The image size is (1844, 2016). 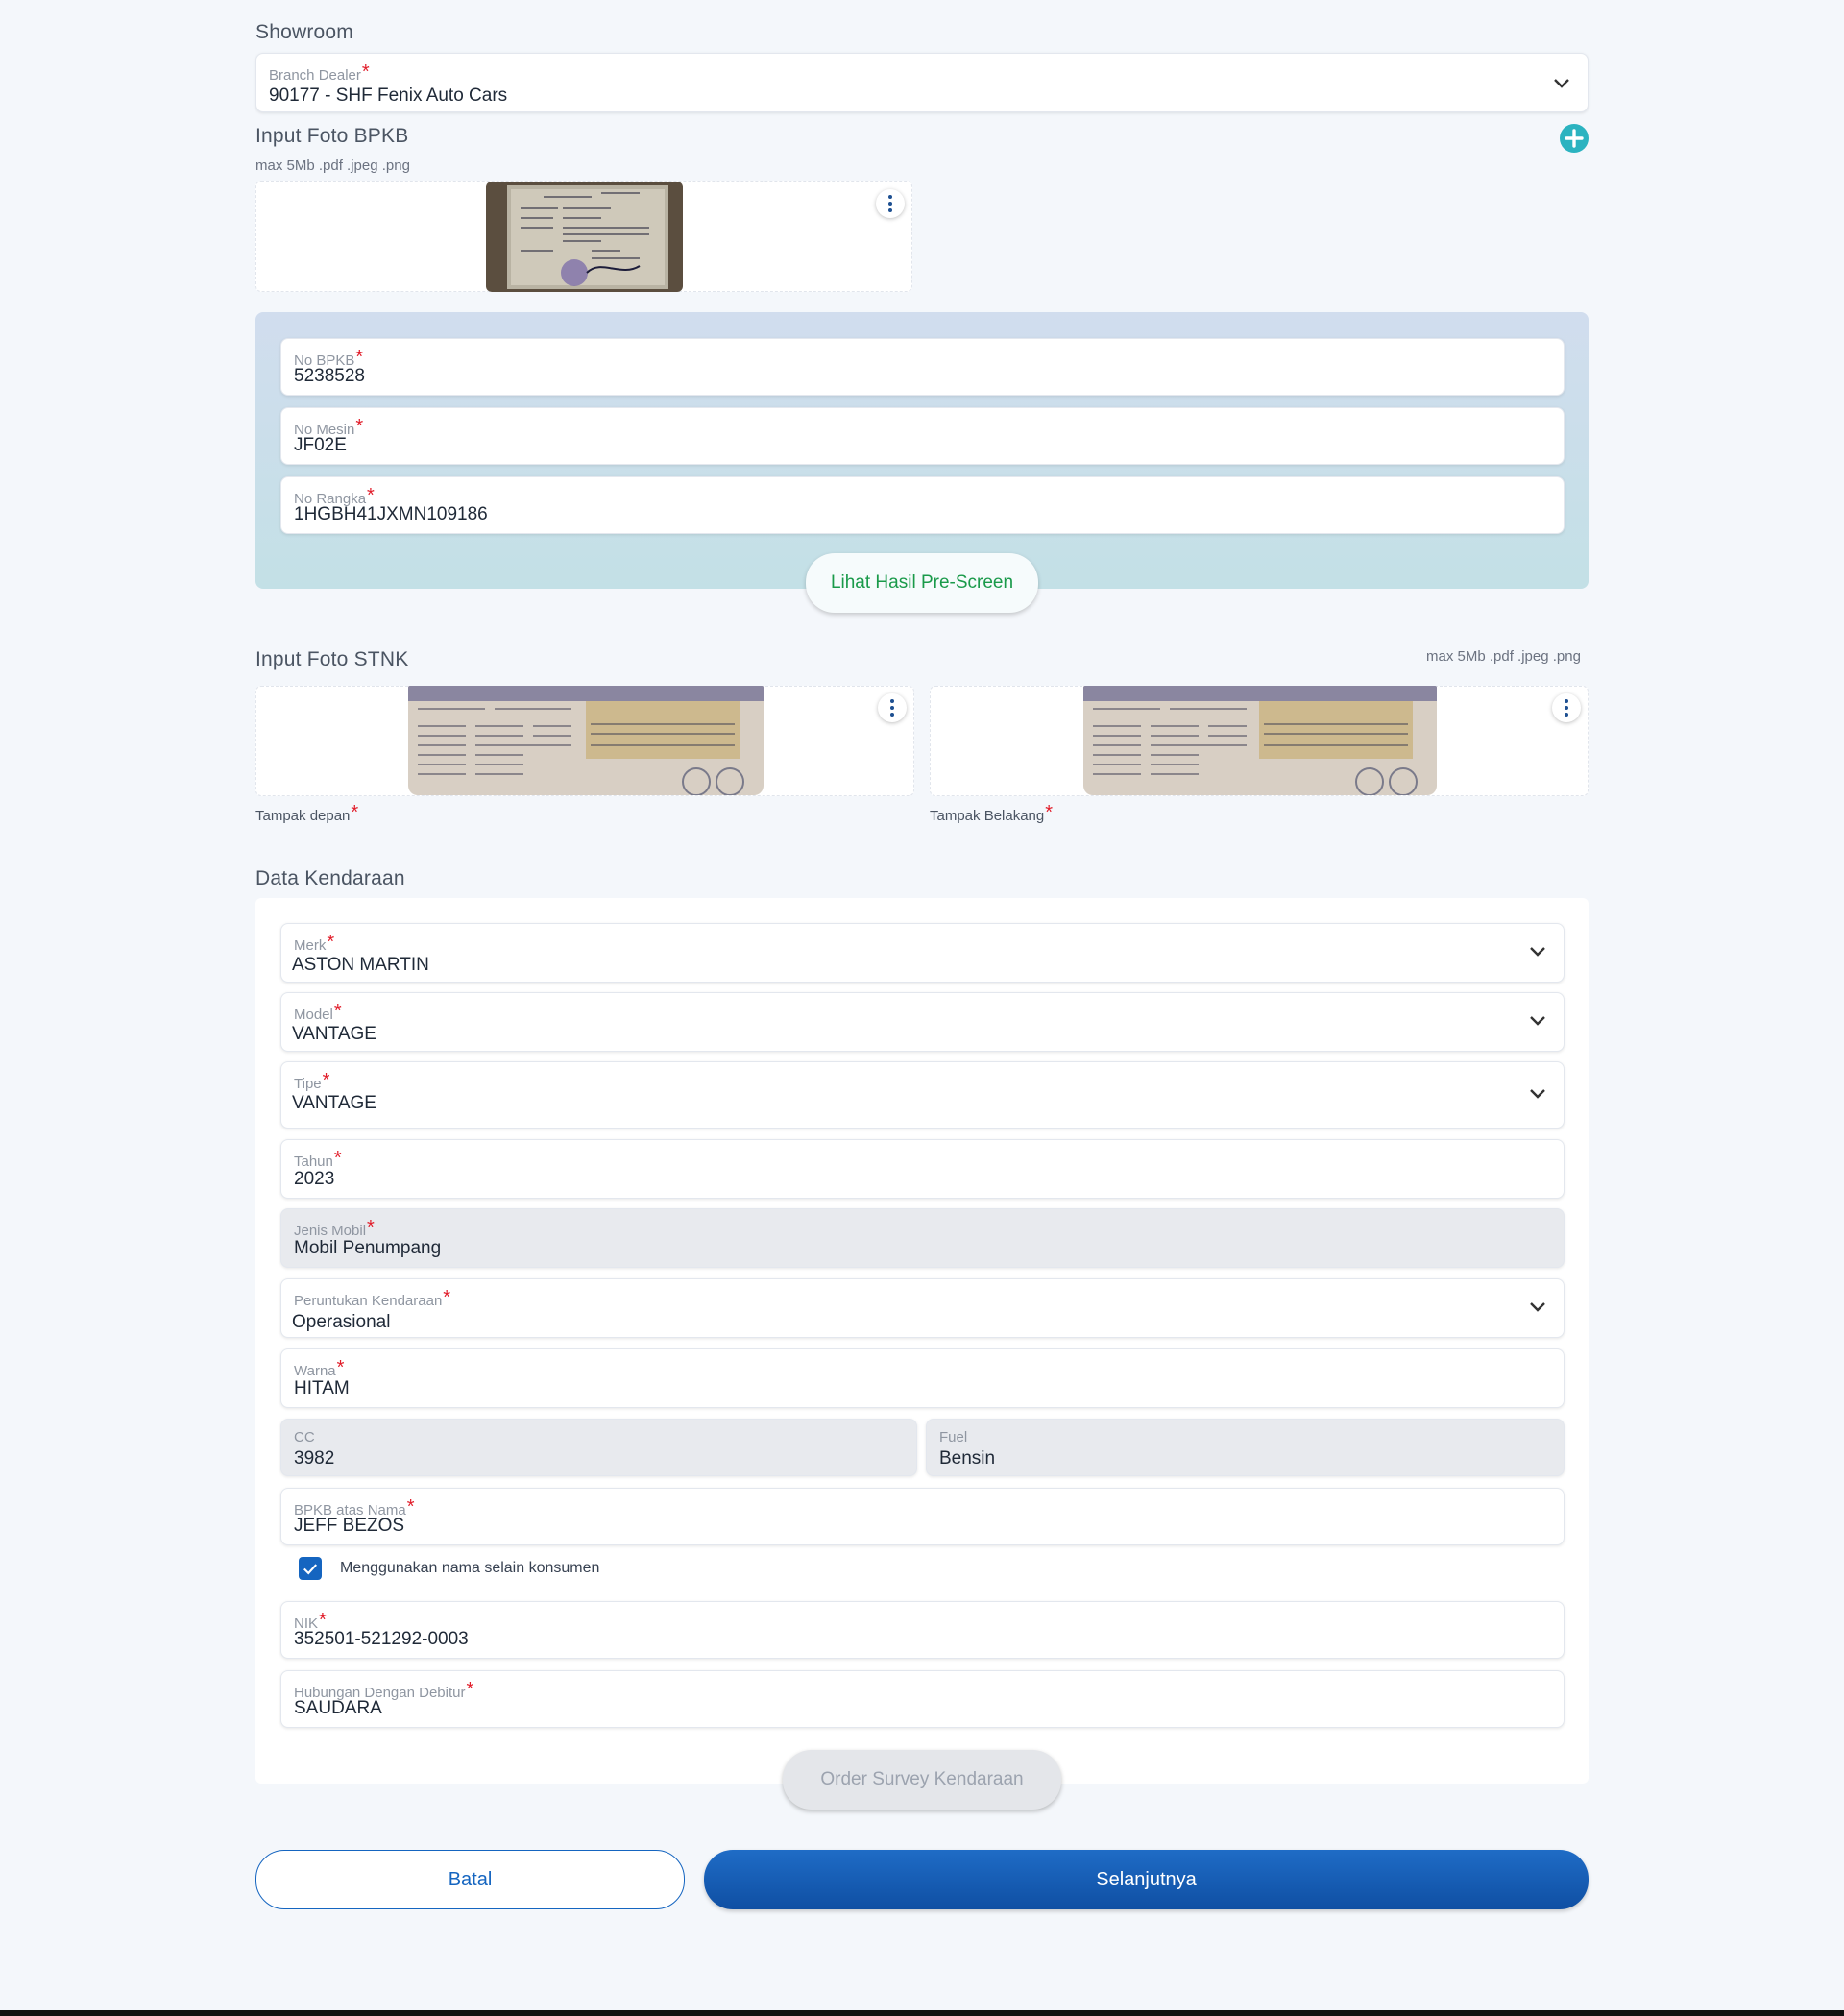 What do you see at coordinates (349, 1526) in the screenshot?
I see `bpkb-atas-nama-value: JEFF BEZOS` at bounding box center [349, 1526].